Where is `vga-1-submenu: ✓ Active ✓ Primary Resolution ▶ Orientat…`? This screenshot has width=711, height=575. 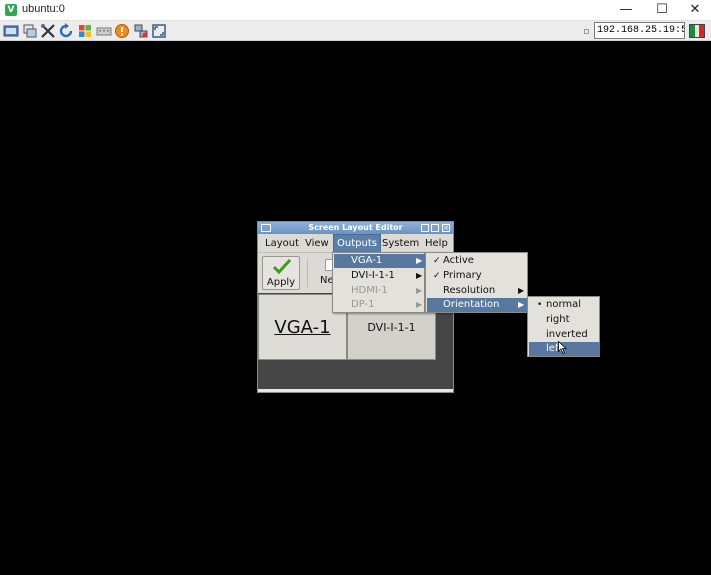
vga-1-submenu: ✓ Active ✓ Primary Resolution ▶ Orientat… is located at coordinates (476, 282).